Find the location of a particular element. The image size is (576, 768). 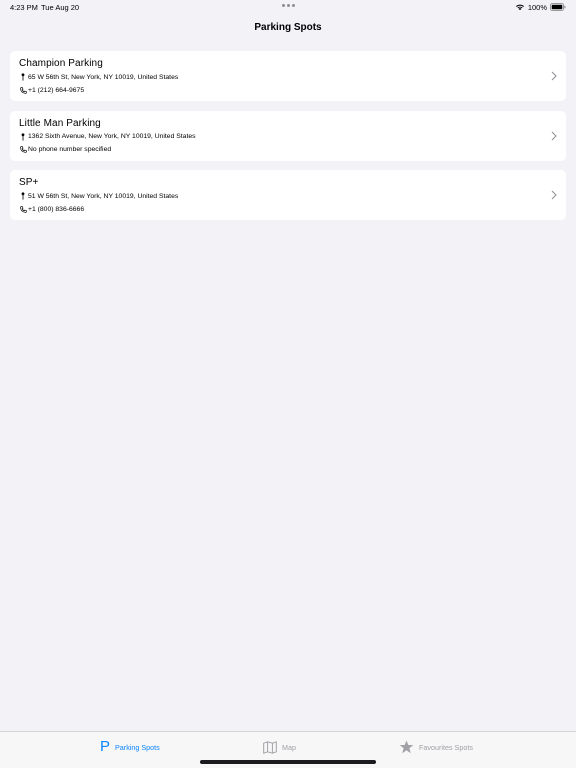

tab-map: Map is located at coordinates (279, 747).